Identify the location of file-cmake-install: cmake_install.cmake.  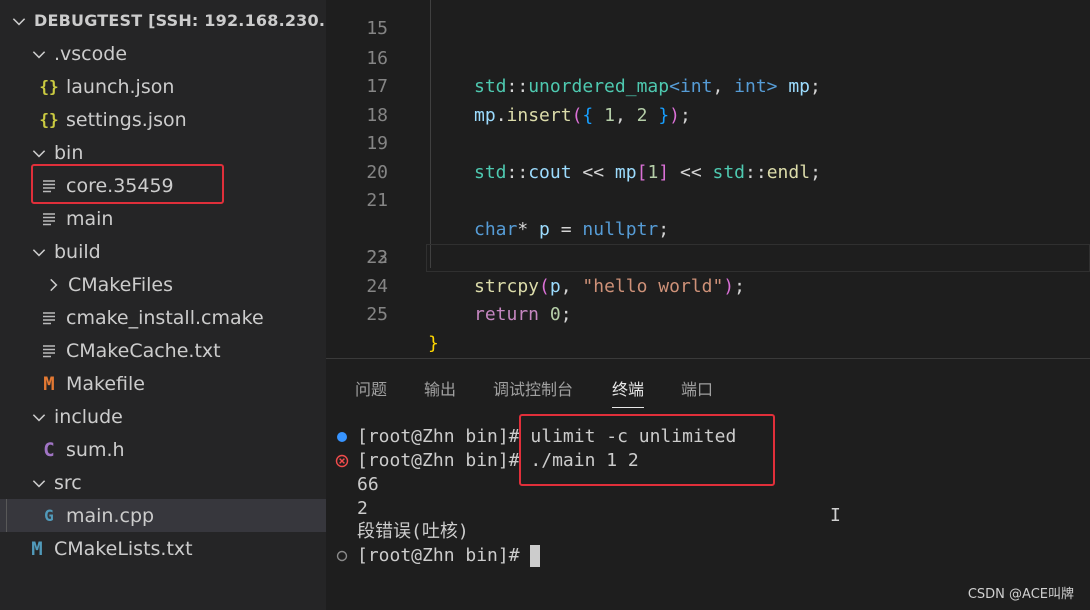
(163, 317).